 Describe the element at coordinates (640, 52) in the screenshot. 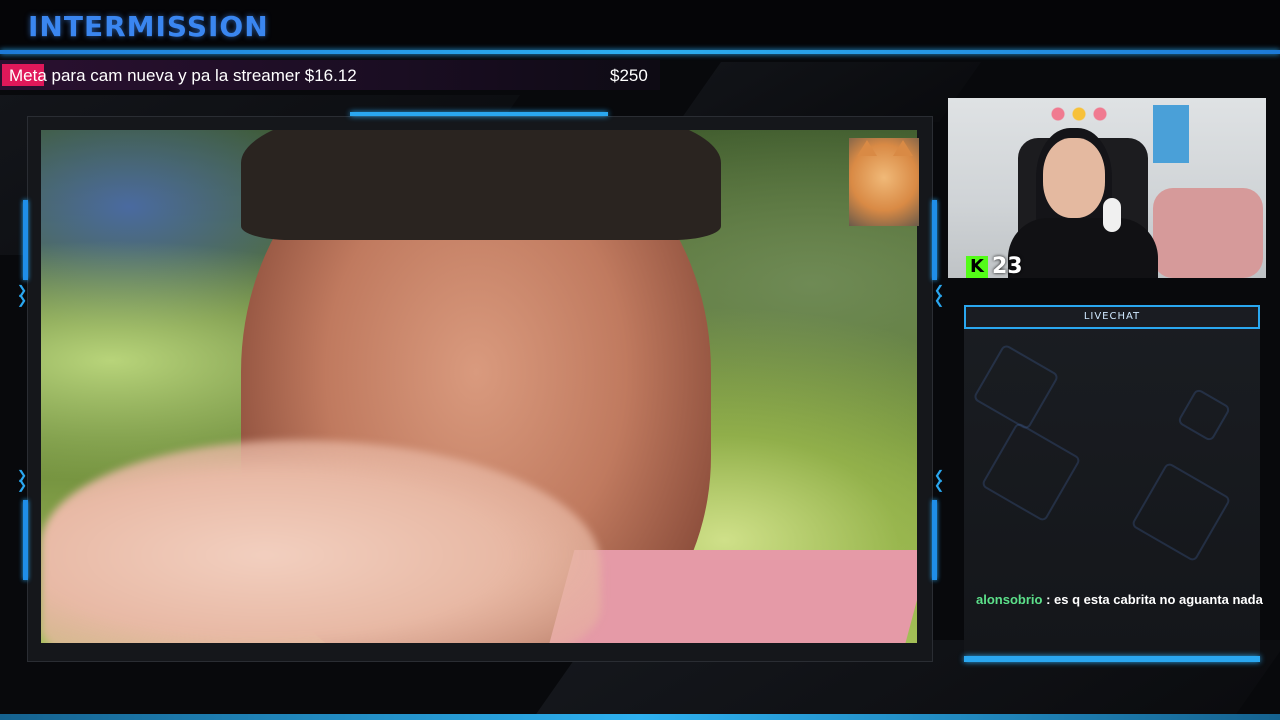

I see `top-divider` at that location.